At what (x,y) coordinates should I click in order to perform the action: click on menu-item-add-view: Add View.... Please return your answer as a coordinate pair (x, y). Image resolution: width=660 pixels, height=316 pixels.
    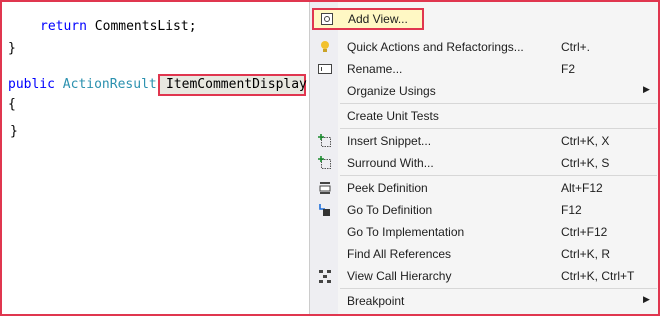
    Looking at the image, I should click on (368, 19).